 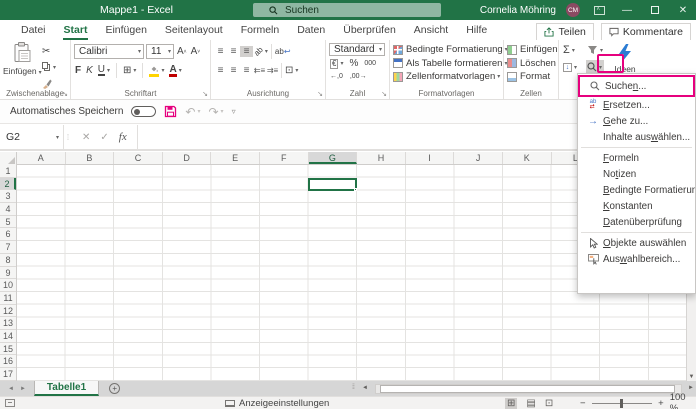 What do you see at coordinates (565, 32) in the screenshot?
I see `share-button: Teilen` at bounding box center [565, 32].